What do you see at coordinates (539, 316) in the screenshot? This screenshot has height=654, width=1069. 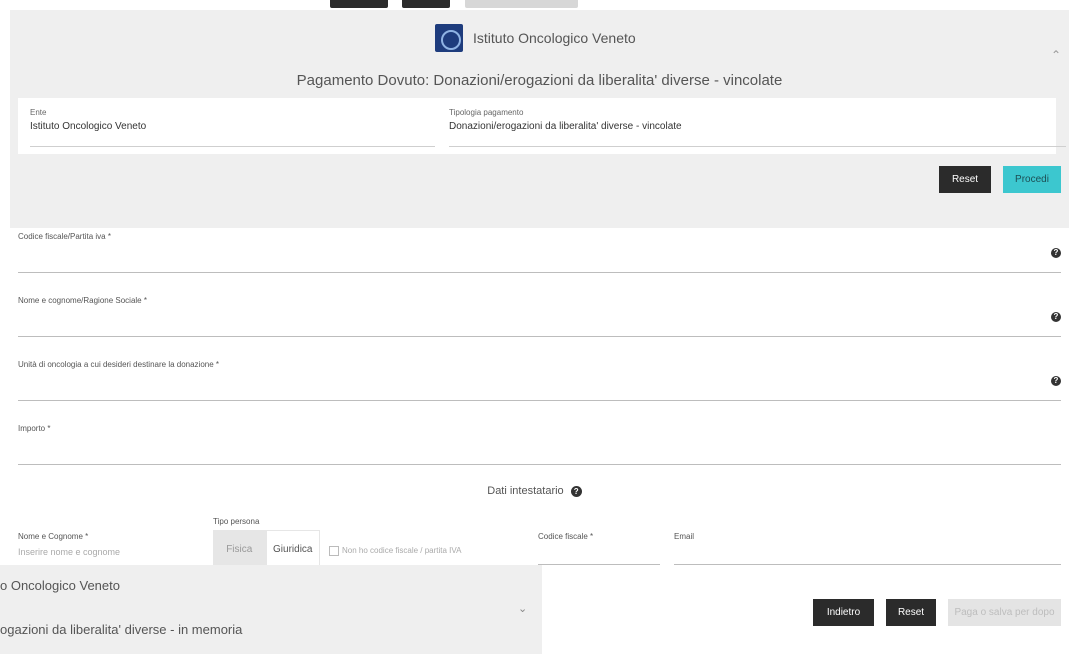 I see `nome-cognome-field: Nome e cognome/Ragione Sociale * ?` at bounding box center [539, 316].